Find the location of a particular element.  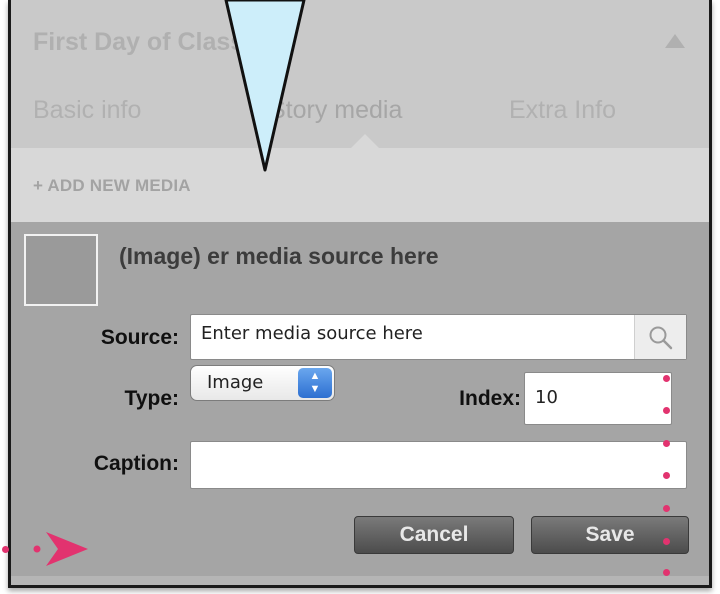

search-icon is located at coordinates (661, 338).